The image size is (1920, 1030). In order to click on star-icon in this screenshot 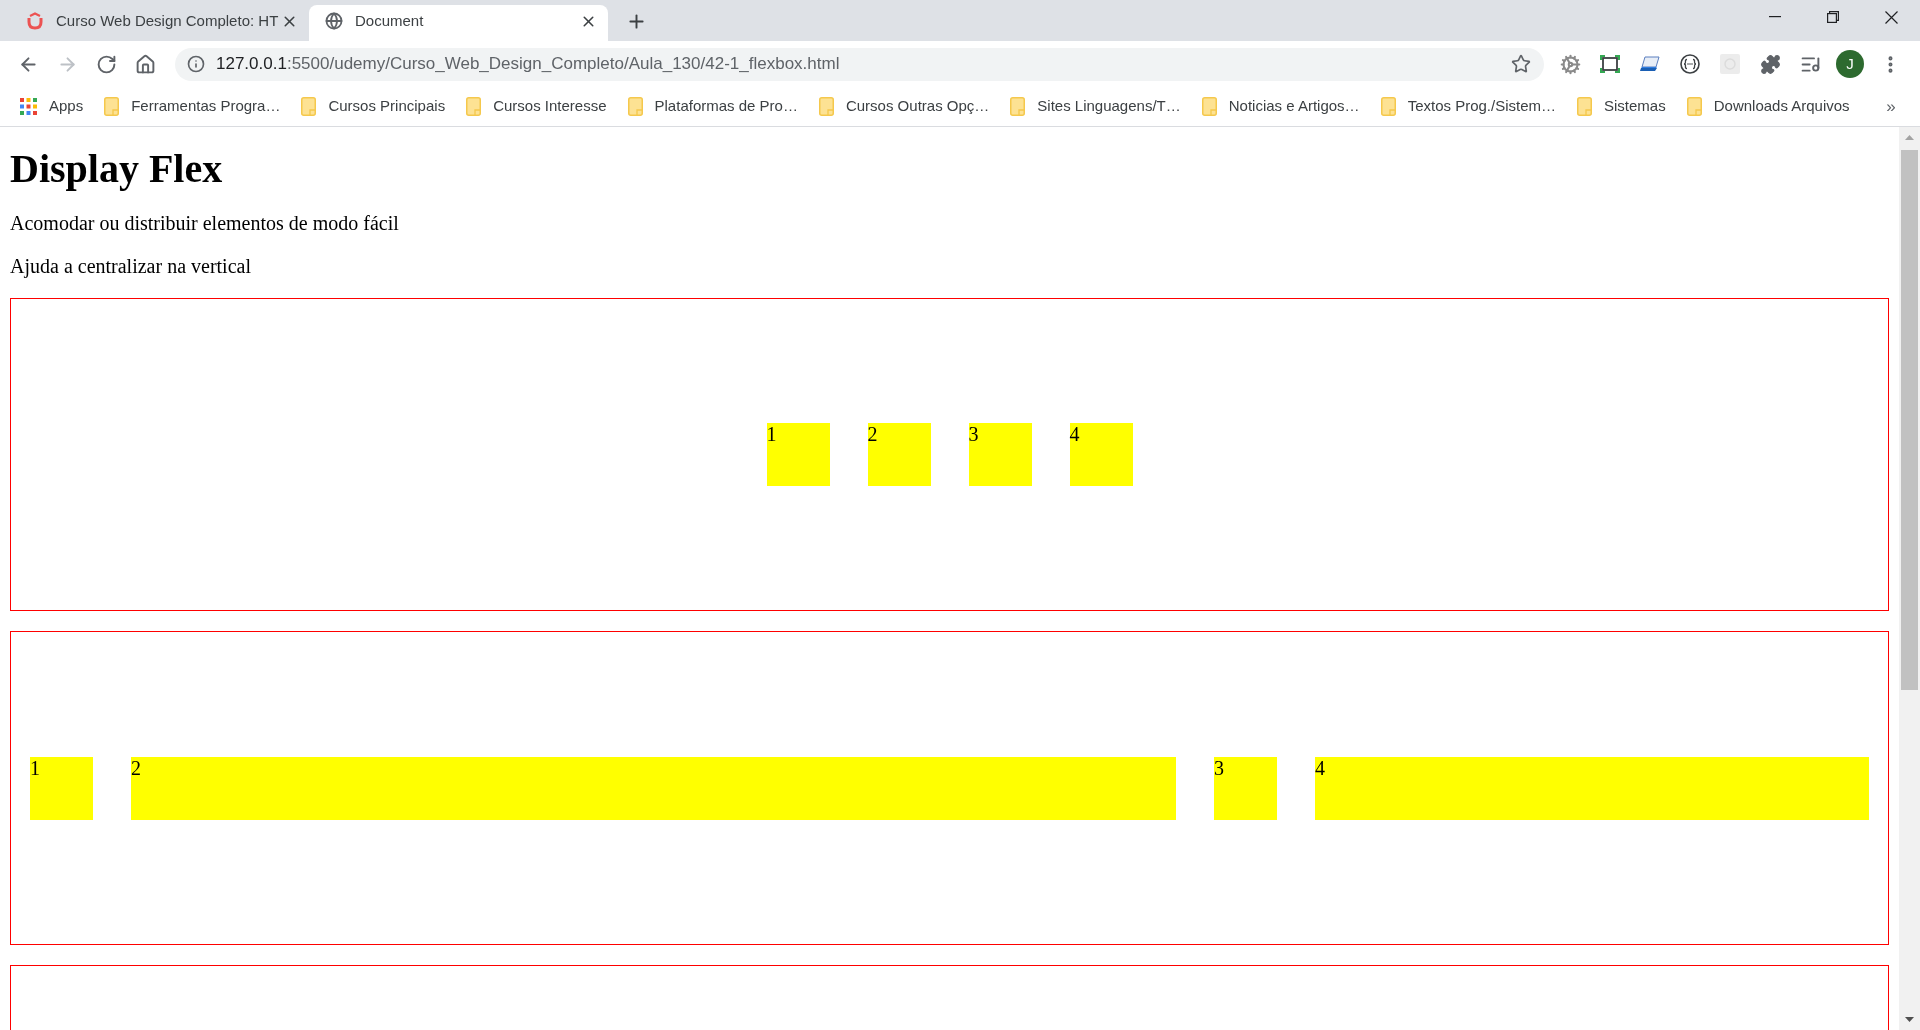, I will do `click(1521, 64)`.